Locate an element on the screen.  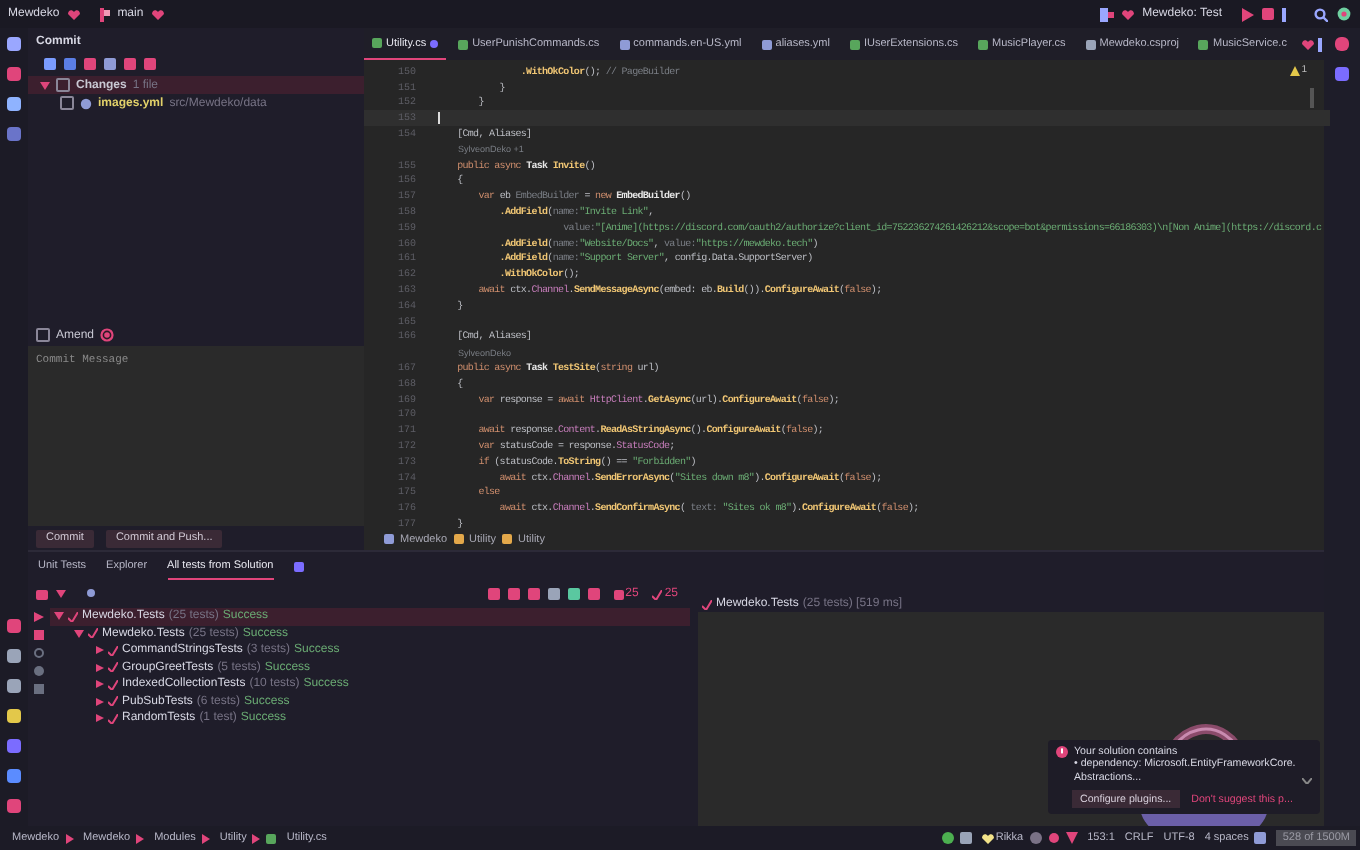
text-cursor is located at coordinates (439, 118).